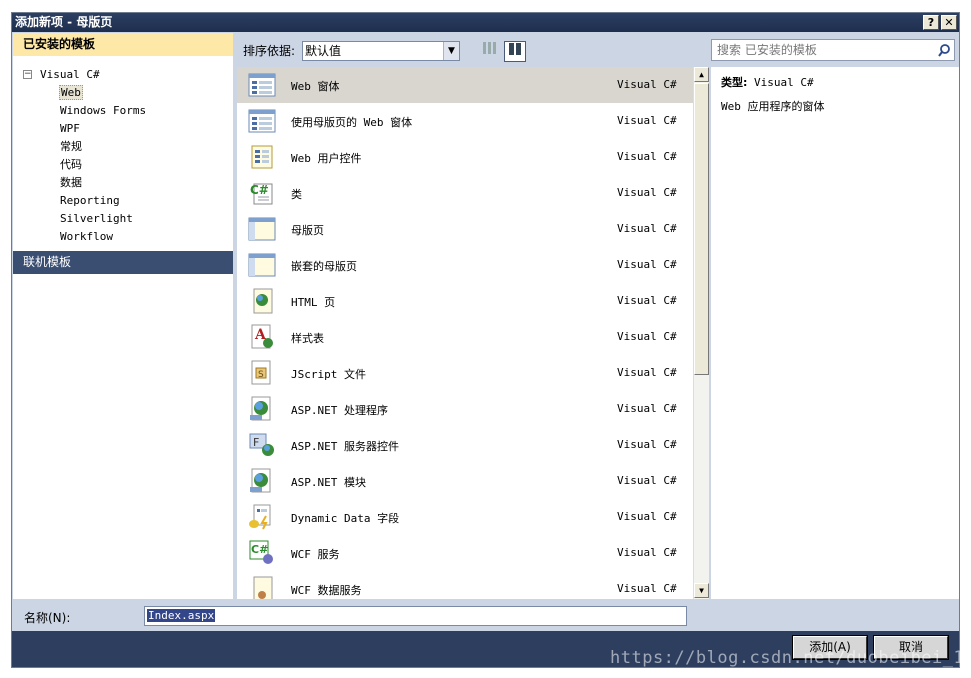  Describe the element at coordinates (949, 22) in the screenshot. I see `close-button: ✕` at that location.